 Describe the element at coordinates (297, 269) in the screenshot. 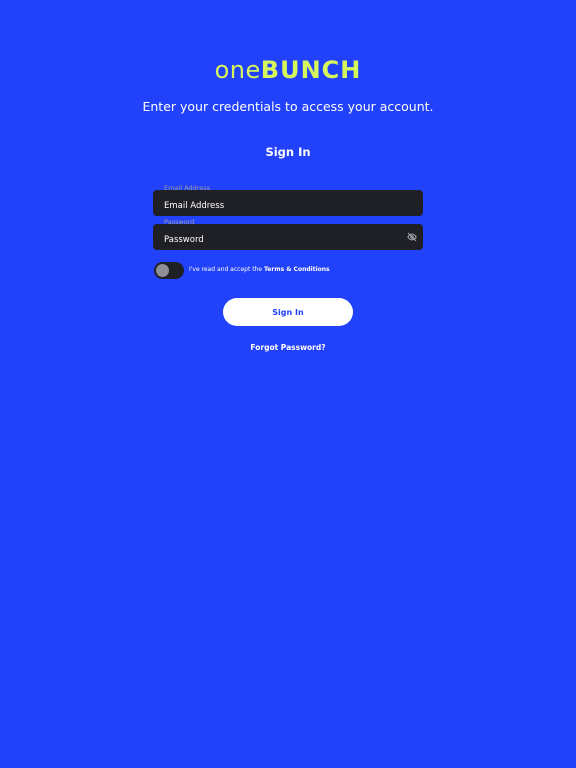

I see `terms-link: Terms & Conditions` at that location.